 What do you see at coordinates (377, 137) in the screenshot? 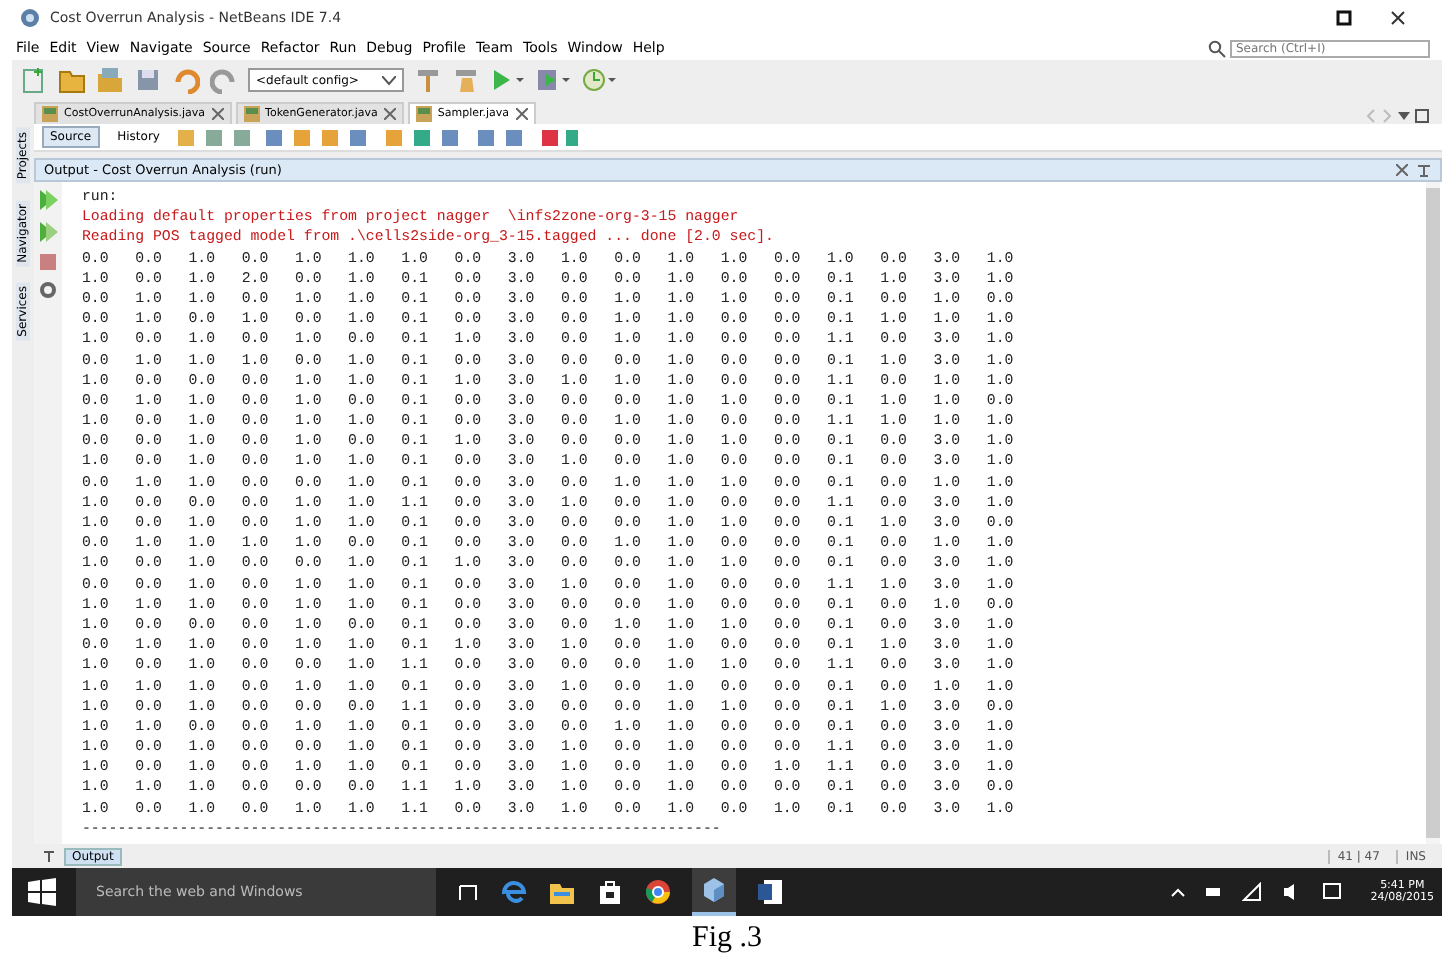
I see `editor-tools-icon` at bounding box center [377, 137].